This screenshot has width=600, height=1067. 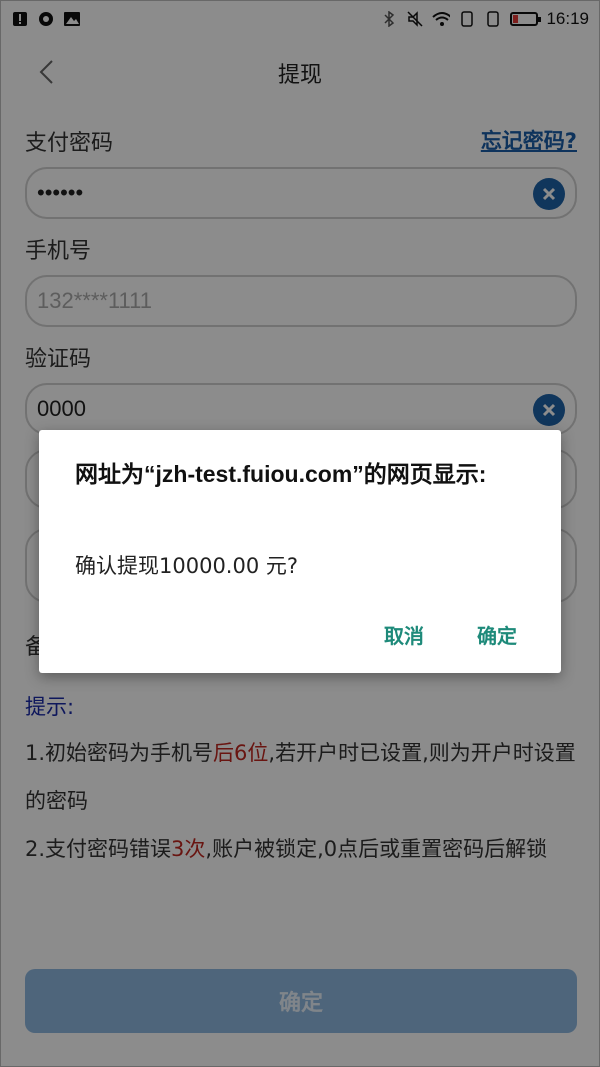 What do you see at coordinates (281, 474) in the screenshot?
I see `dialog-title: 网址为“jzh-test.fuiou.com”的网页显示:` at bounding box center [281, 474].